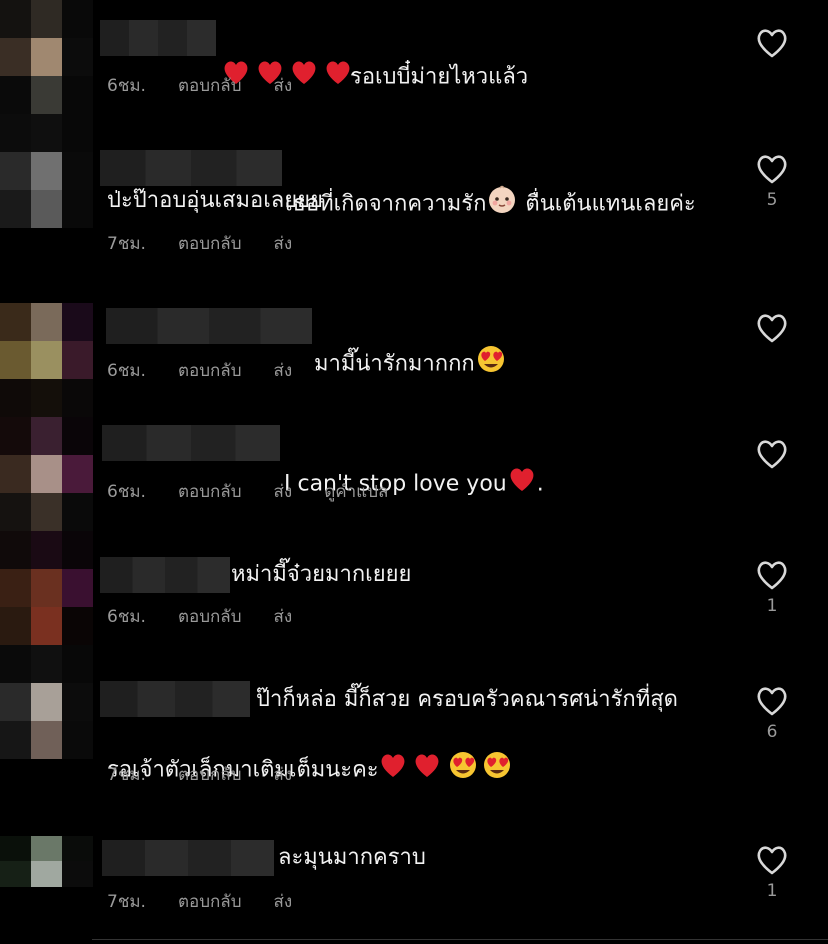  What do you see at coordinates (460, 939) in the screenshot?
I see `divider` at bounding box center [460, 939].